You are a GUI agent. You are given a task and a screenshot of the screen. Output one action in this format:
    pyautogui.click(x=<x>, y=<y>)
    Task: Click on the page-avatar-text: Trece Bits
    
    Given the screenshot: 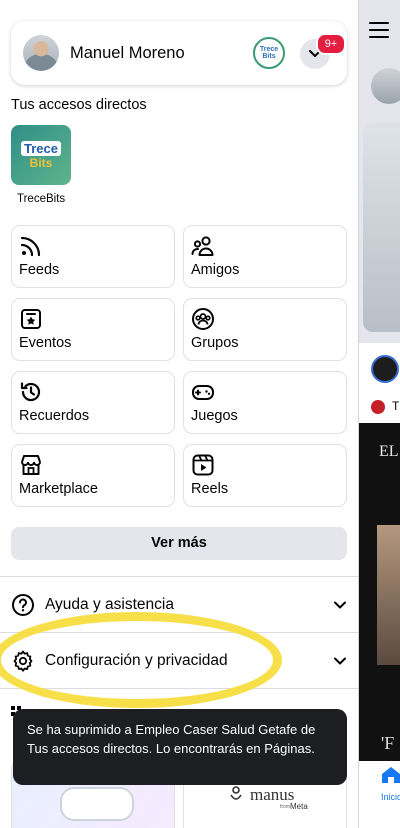 What is the action you would take?
    pyautogui.click(x=269, y=53)
    